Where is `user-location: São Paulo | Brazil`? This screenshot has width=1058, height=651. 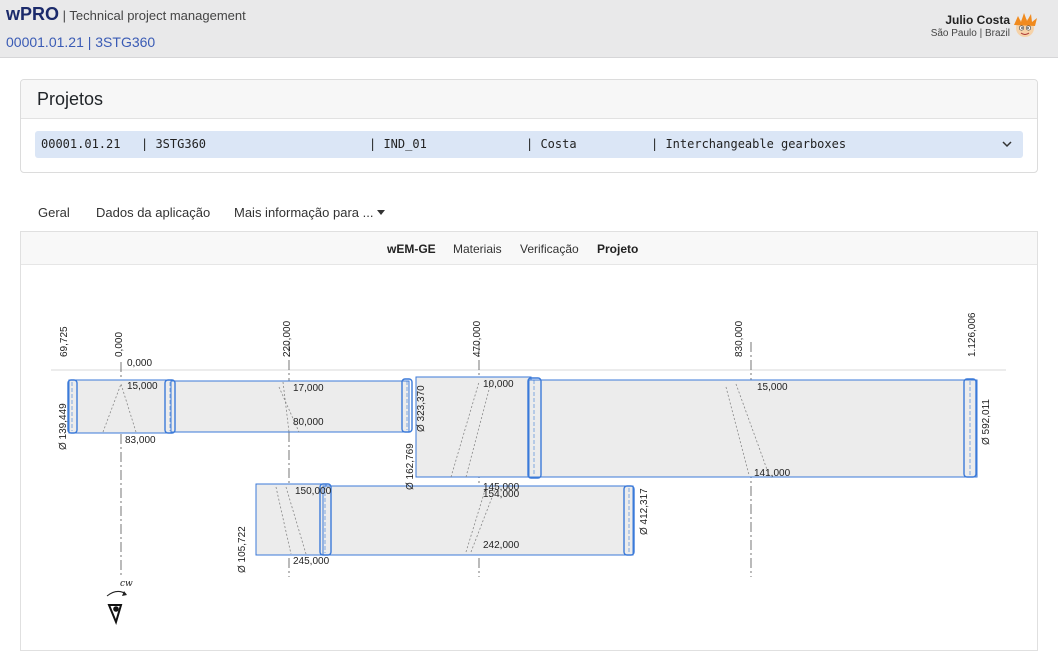 user-location: São Paulo | Brazil is located at coordinates (970, 33).